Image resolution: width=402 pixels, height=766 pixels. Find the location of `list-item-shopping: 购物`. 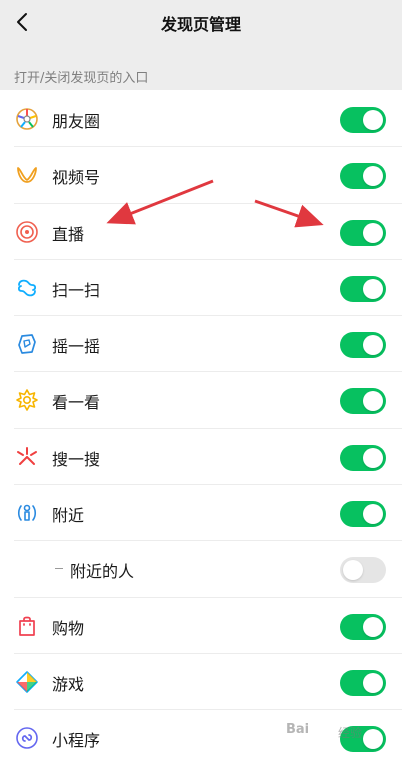

list-item-shopping: 购物 is located at coordinates (201, 625).